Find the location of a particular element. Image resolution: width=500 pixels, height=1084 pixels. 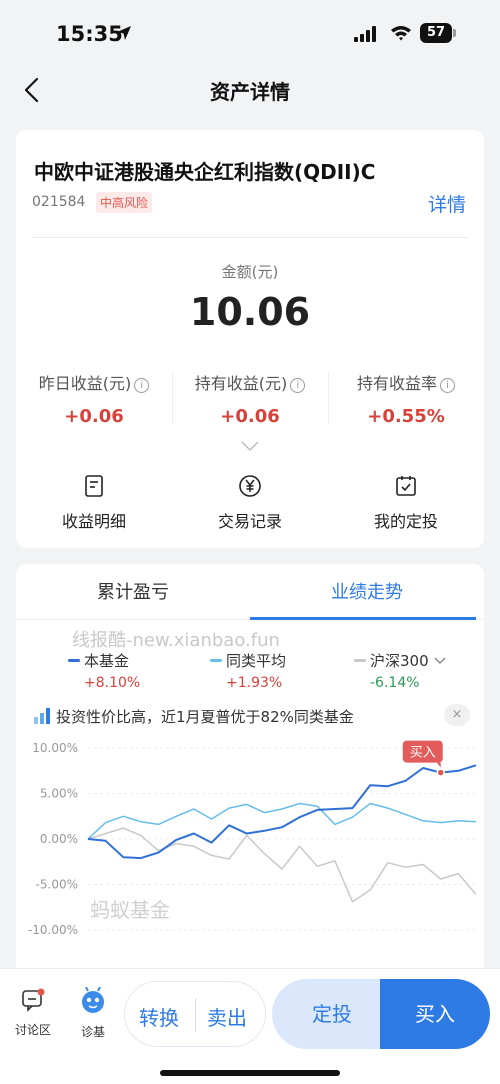

y-tick-label: -10.00% is located at coordinates (53, 930).